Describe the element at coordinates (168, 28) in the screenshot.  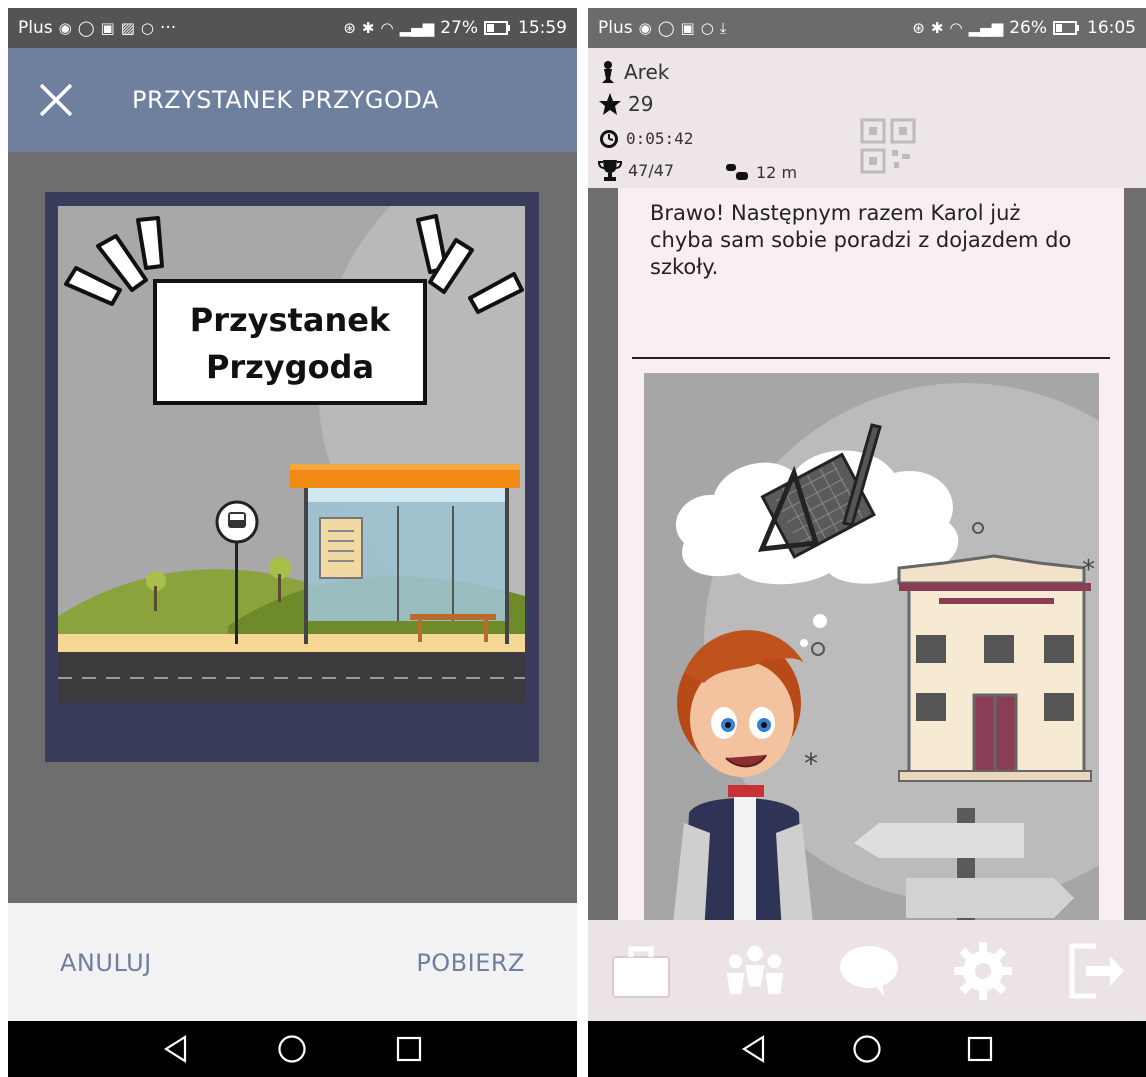
I see `more-notifications: ···` at that location.